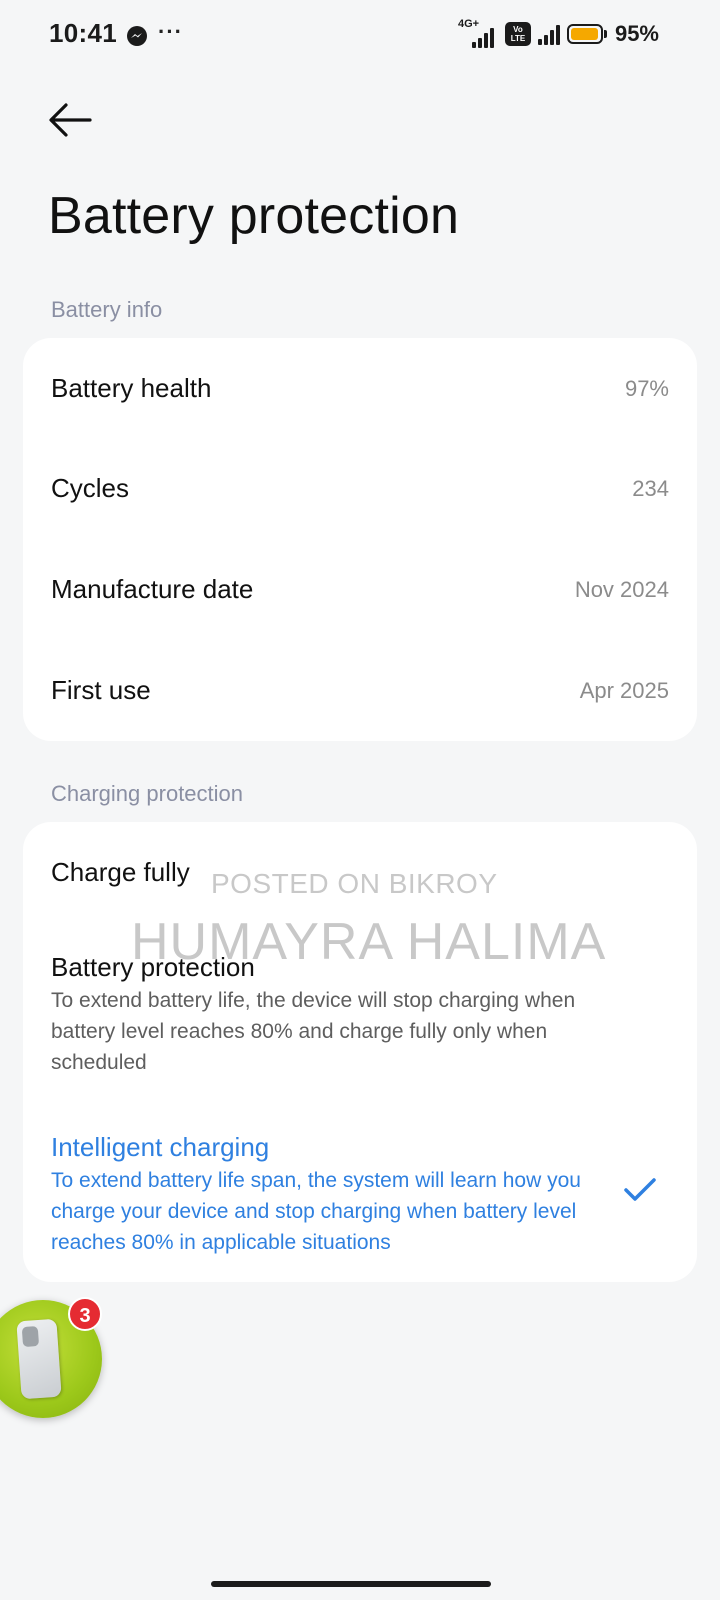 The width and height of the screenshot is (720, 1600). Describe the element at coordinates (360, 388) in the screenshot. I see `battery-health-row: Battery health 97%` at that location.